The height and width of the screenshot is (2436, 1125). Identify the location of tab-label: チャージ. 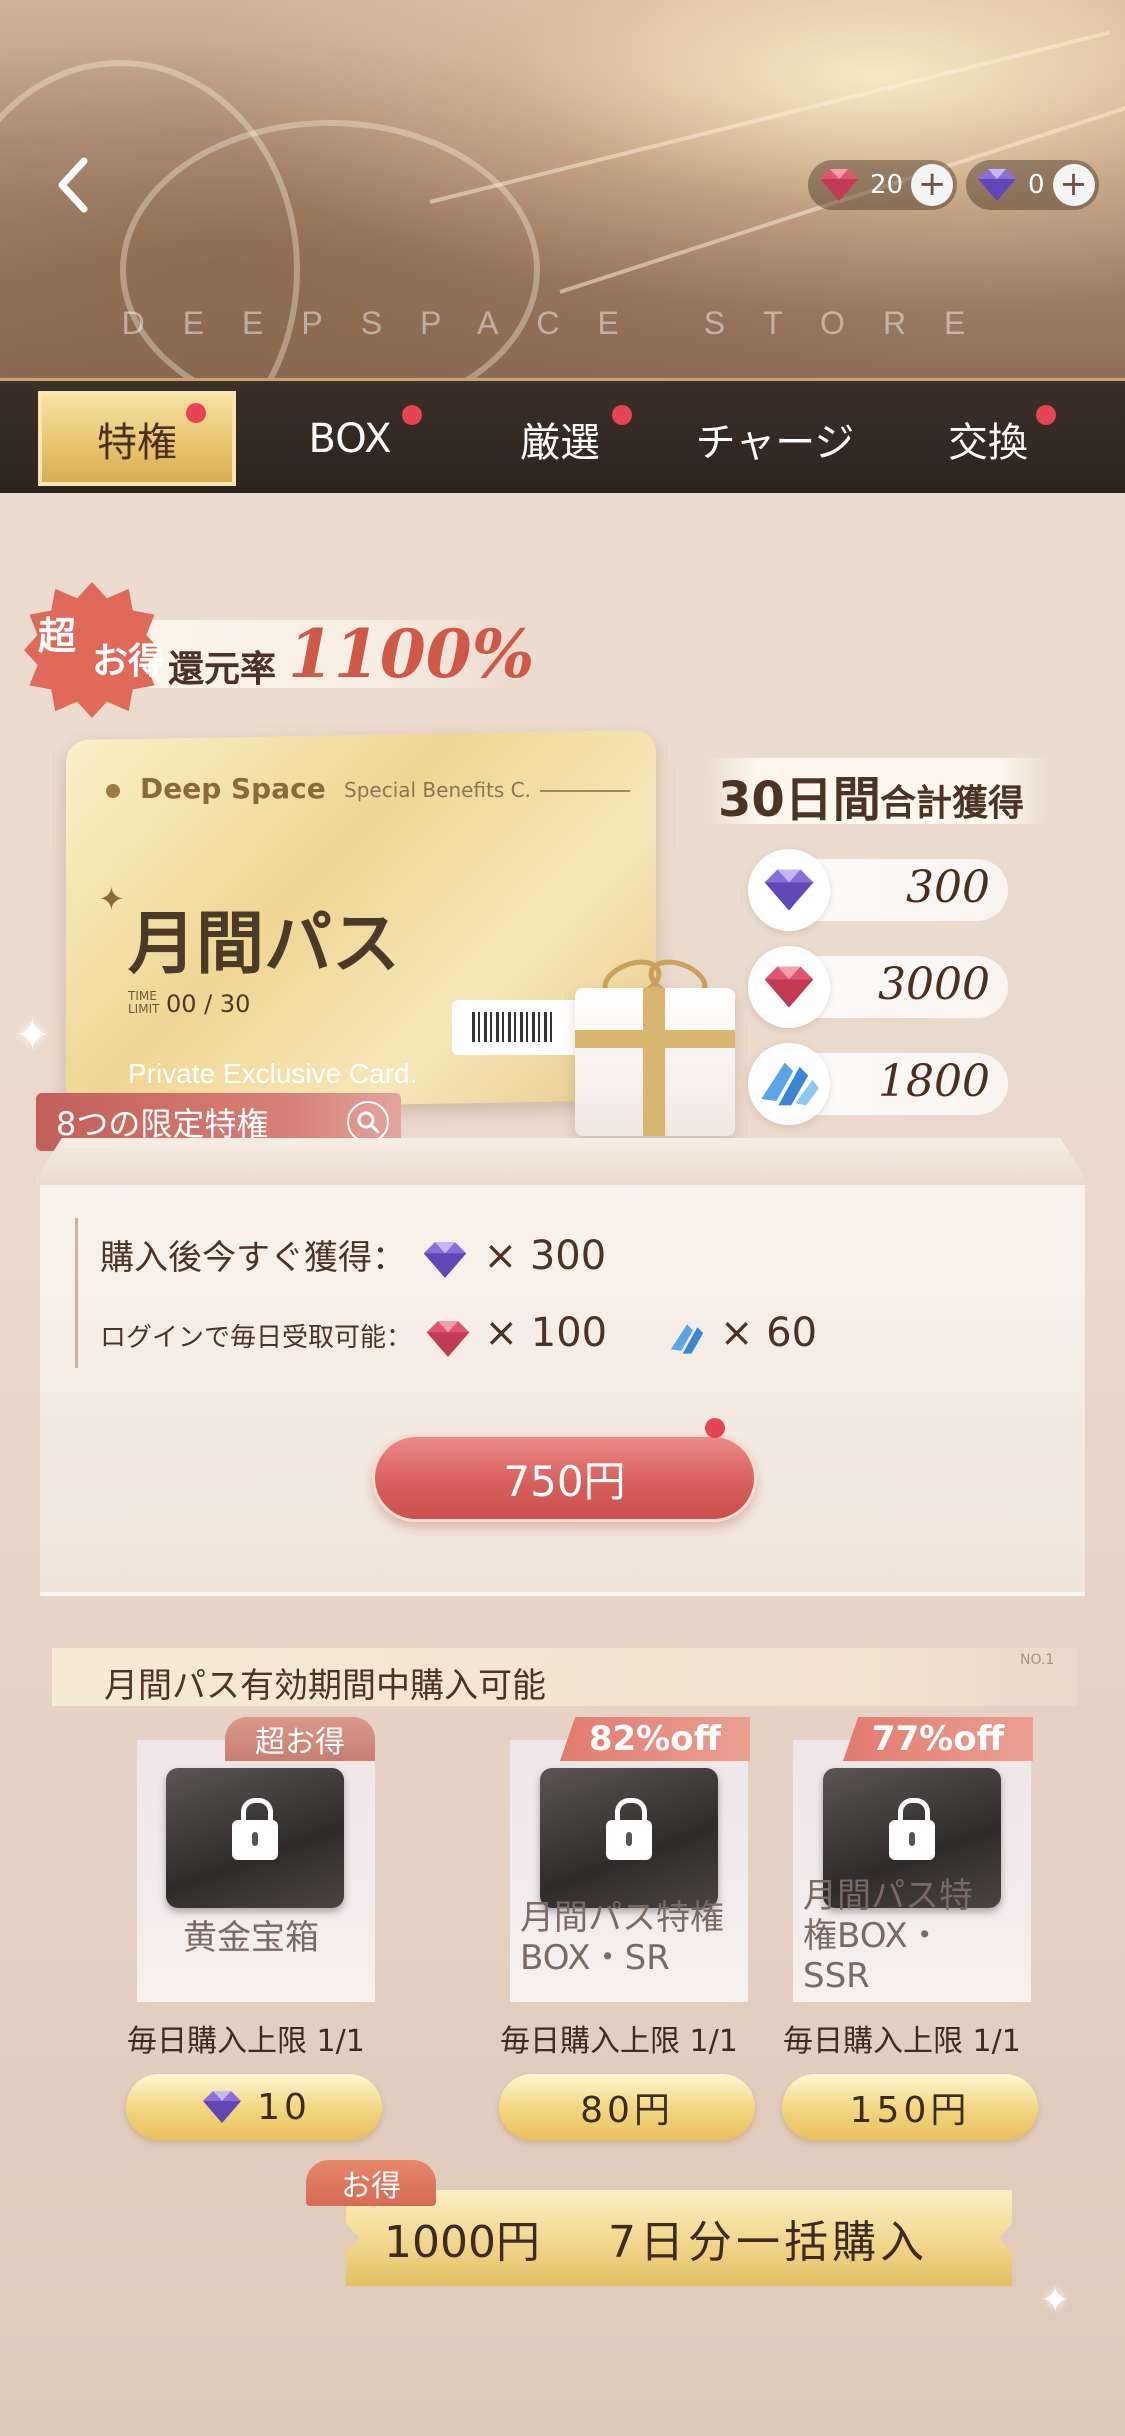
(775, 442).